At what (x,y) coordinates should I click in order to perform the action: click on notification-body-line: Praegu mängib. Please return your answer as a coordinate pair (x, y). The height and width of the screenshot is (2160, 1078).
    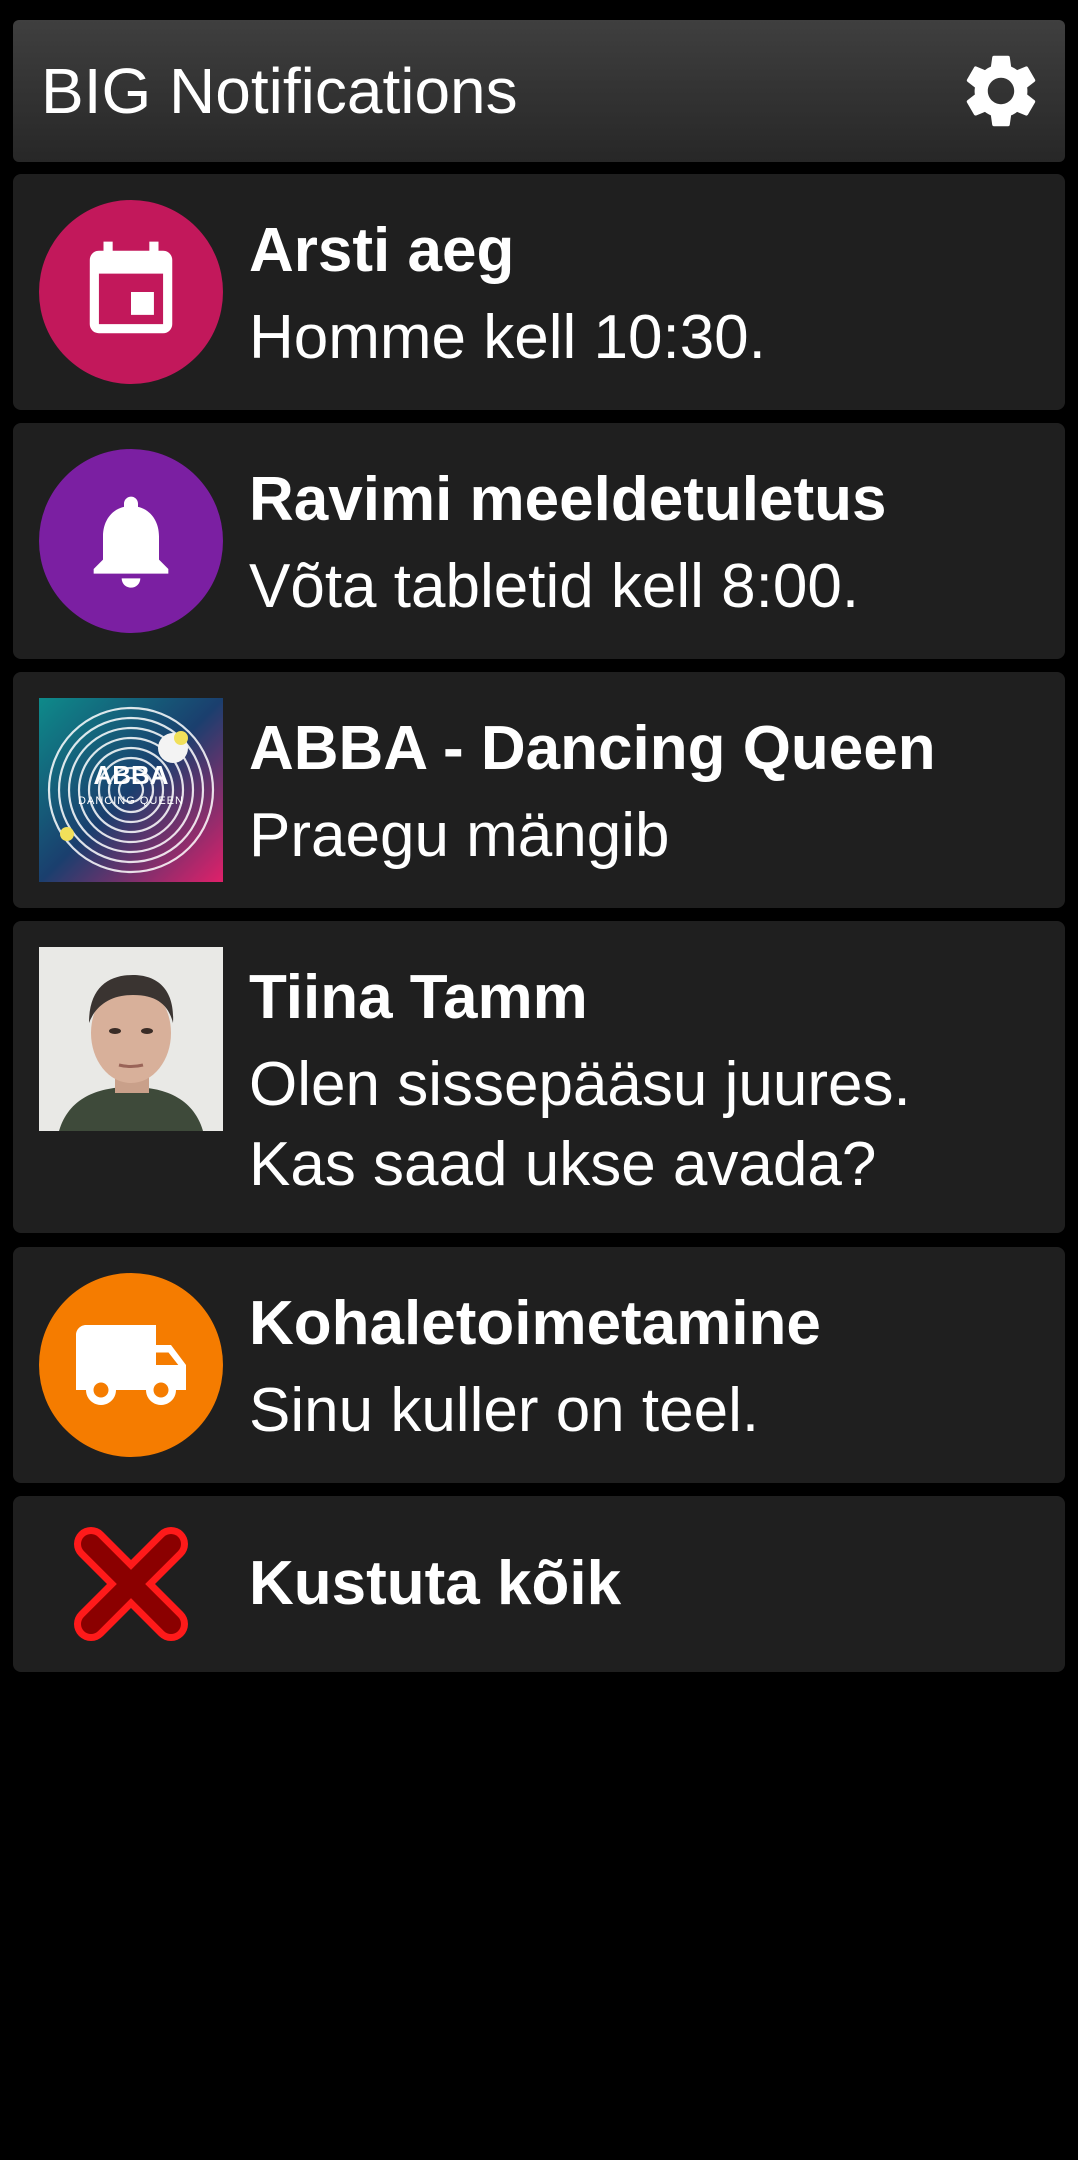
    Looking at the image, I should click on (459, 835).